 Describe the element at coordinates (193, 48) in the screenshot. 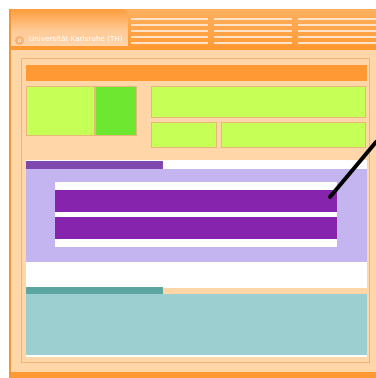

I see `header-underline` at that location.